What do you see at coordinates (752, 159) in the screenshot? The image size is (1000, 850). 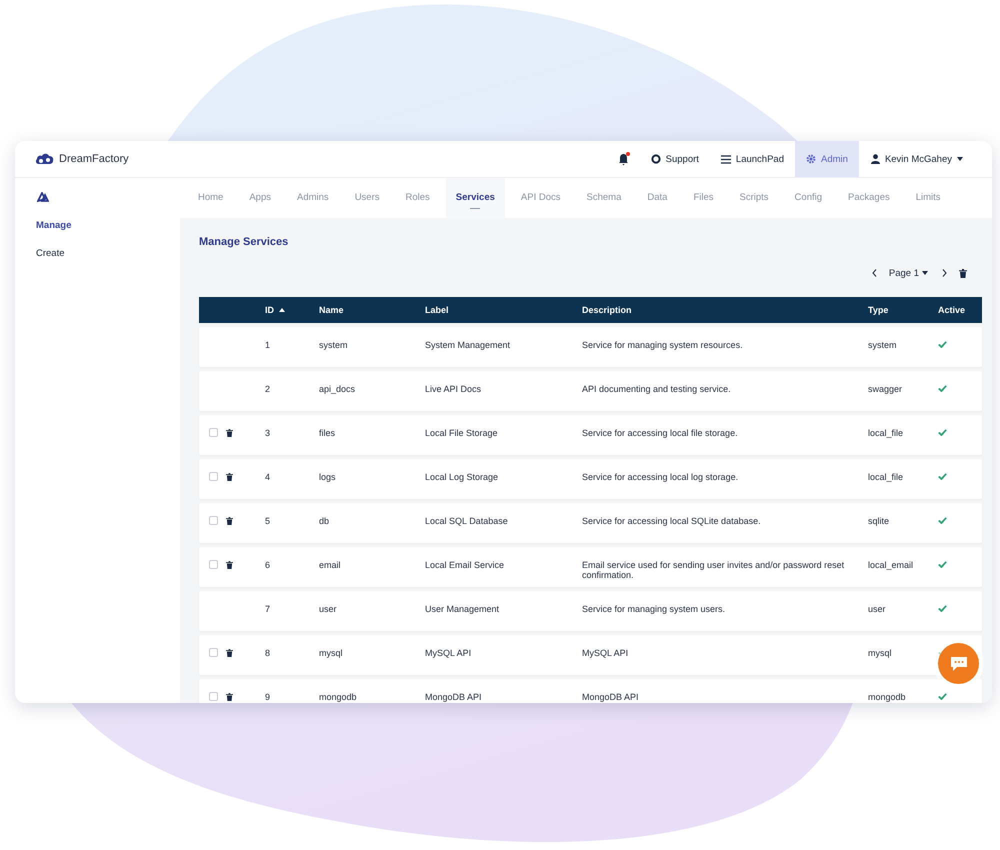 I see `nav-link: LaunchPad` at bounding box center [752, 159].